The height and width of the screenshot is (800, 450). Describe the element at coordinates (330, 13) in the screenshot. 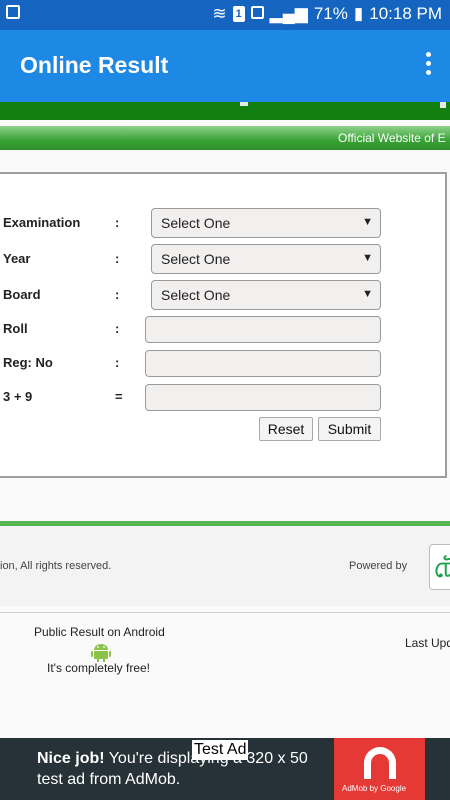

I see `battery-level: 71%` at that location.